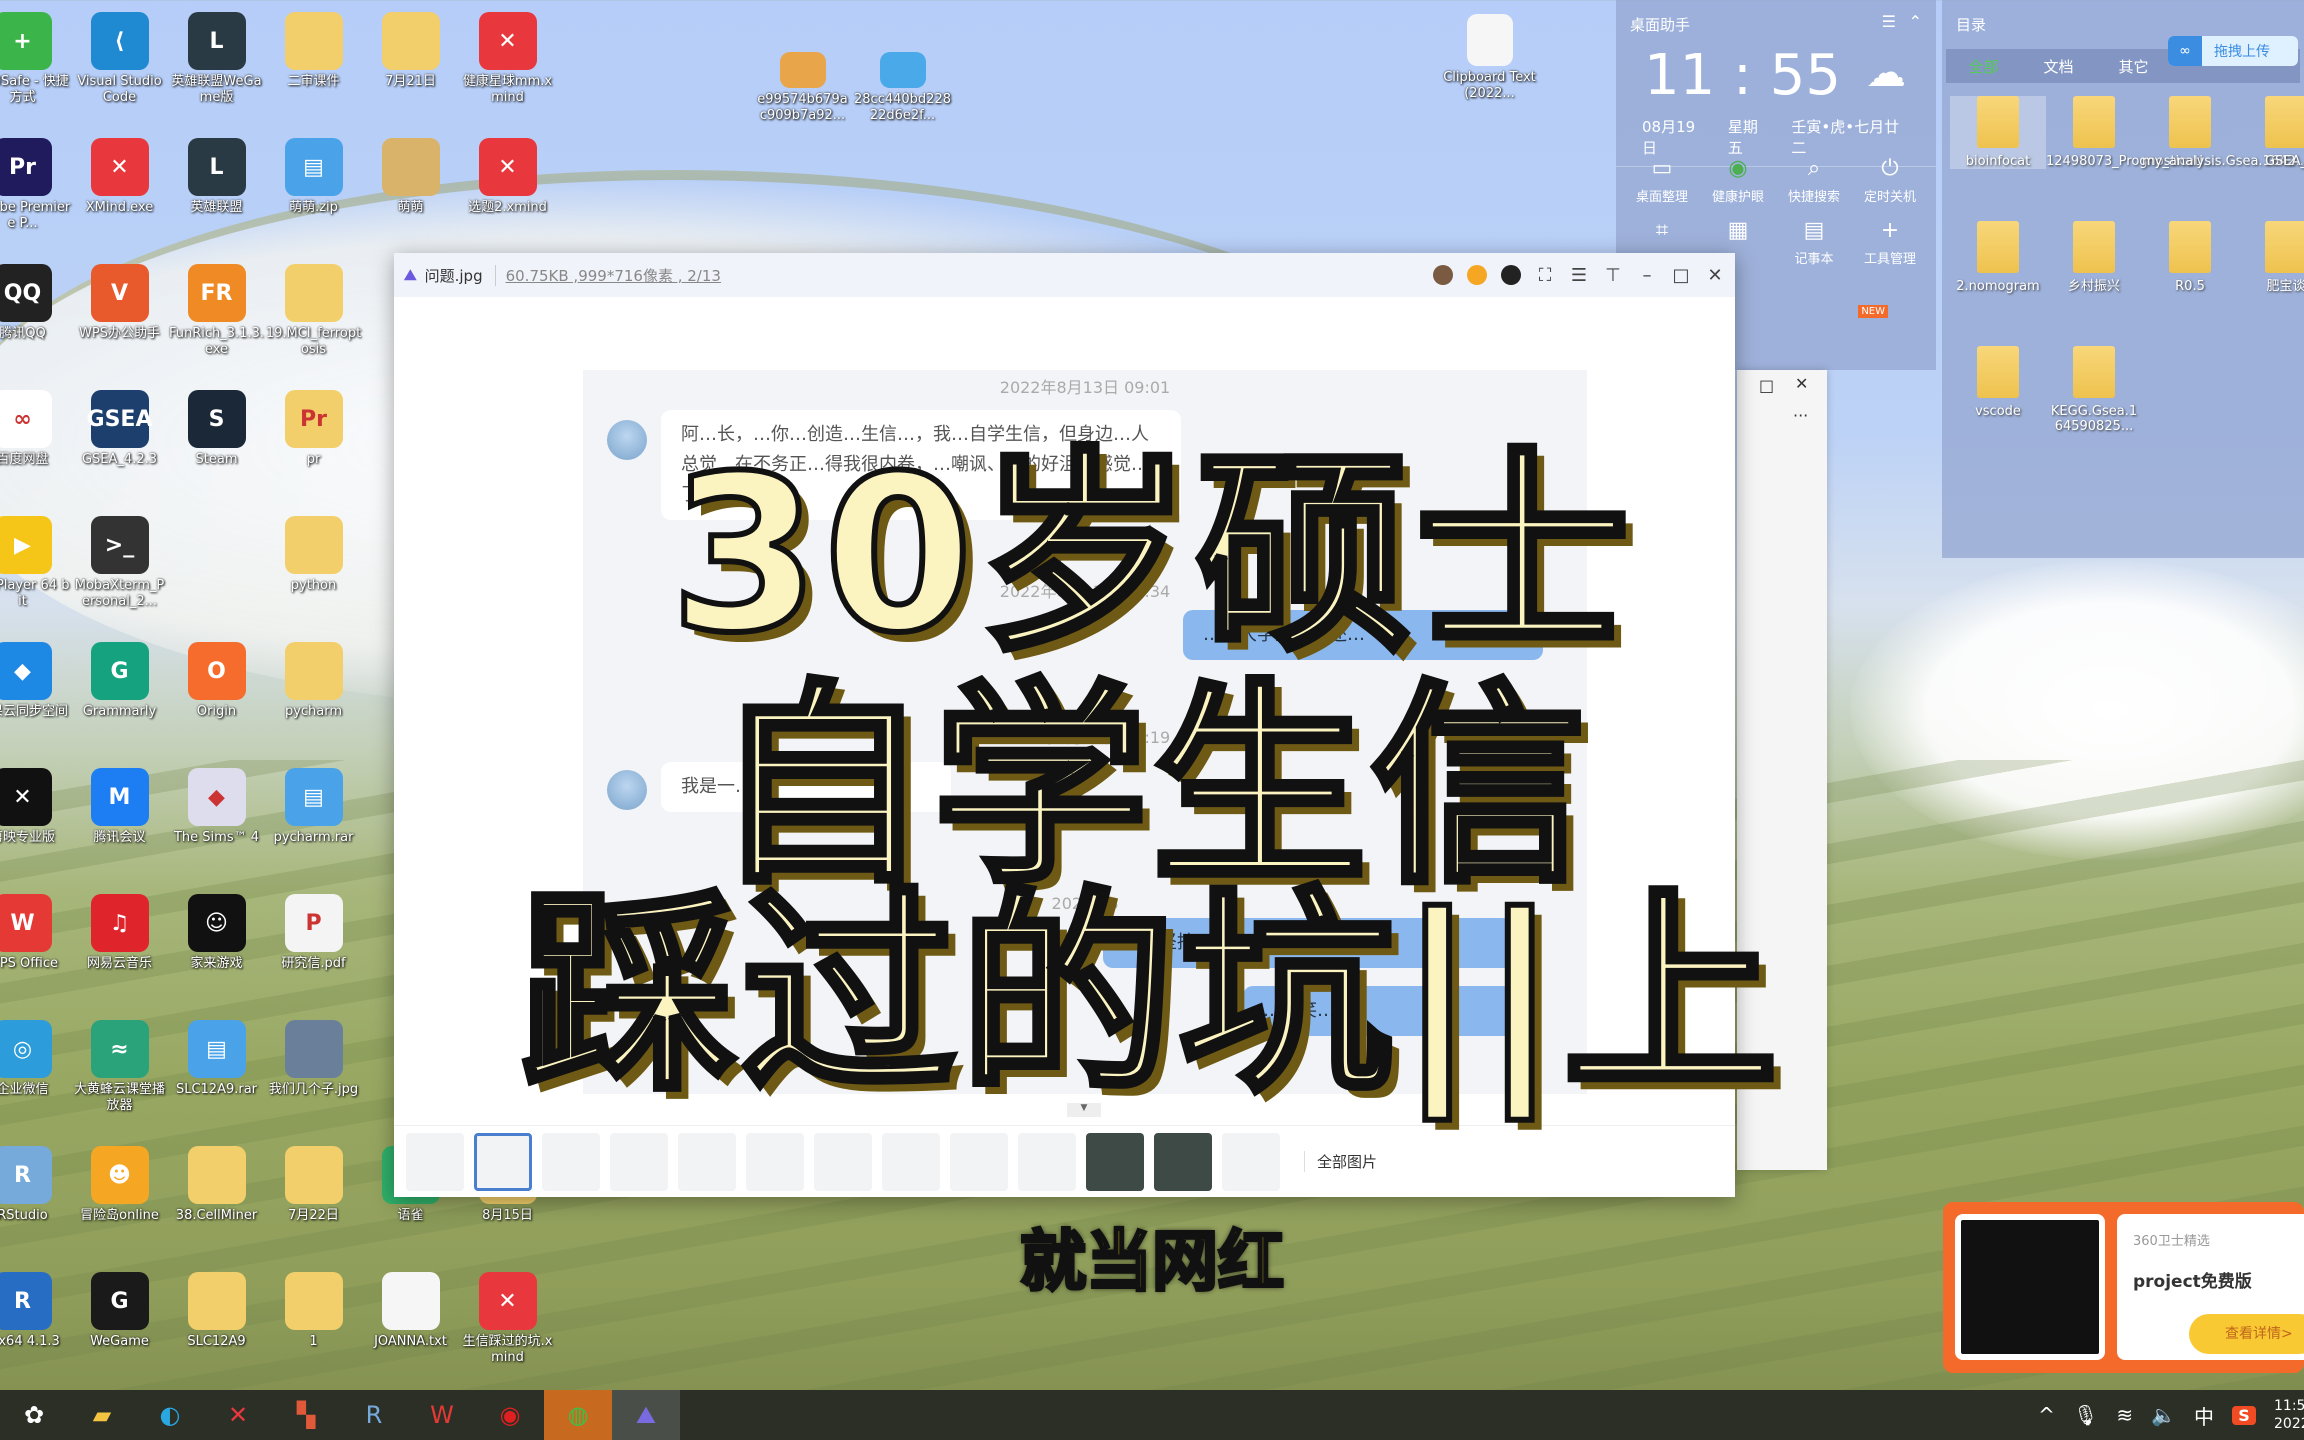 The width and height of the screenshot is (2304, 1440). Describe the element at coordinates (2163, 1415) in the screenshot. I see `volume-icon: 🔈` at that location.